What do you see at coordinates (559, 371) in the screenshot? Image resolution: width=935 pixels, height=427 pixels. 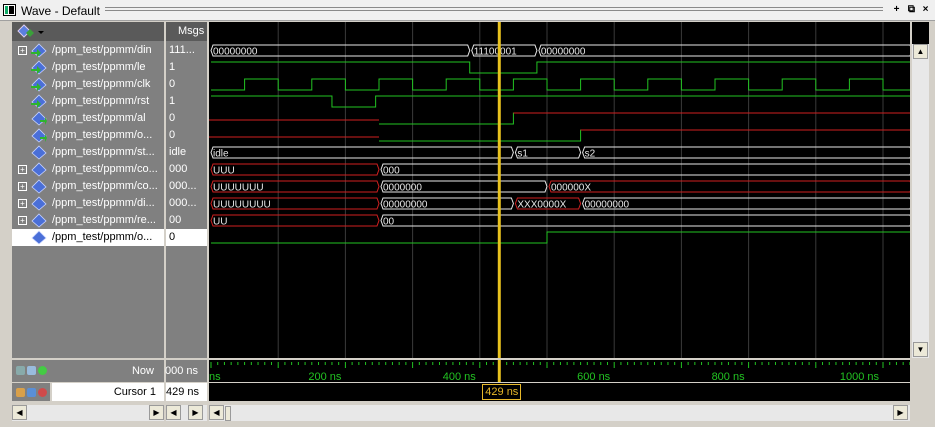 I see `timeline-ruler: ns 200 ns 400 ns 600 ns 800 ns 1000 ns` at bounding box center [559, 371].